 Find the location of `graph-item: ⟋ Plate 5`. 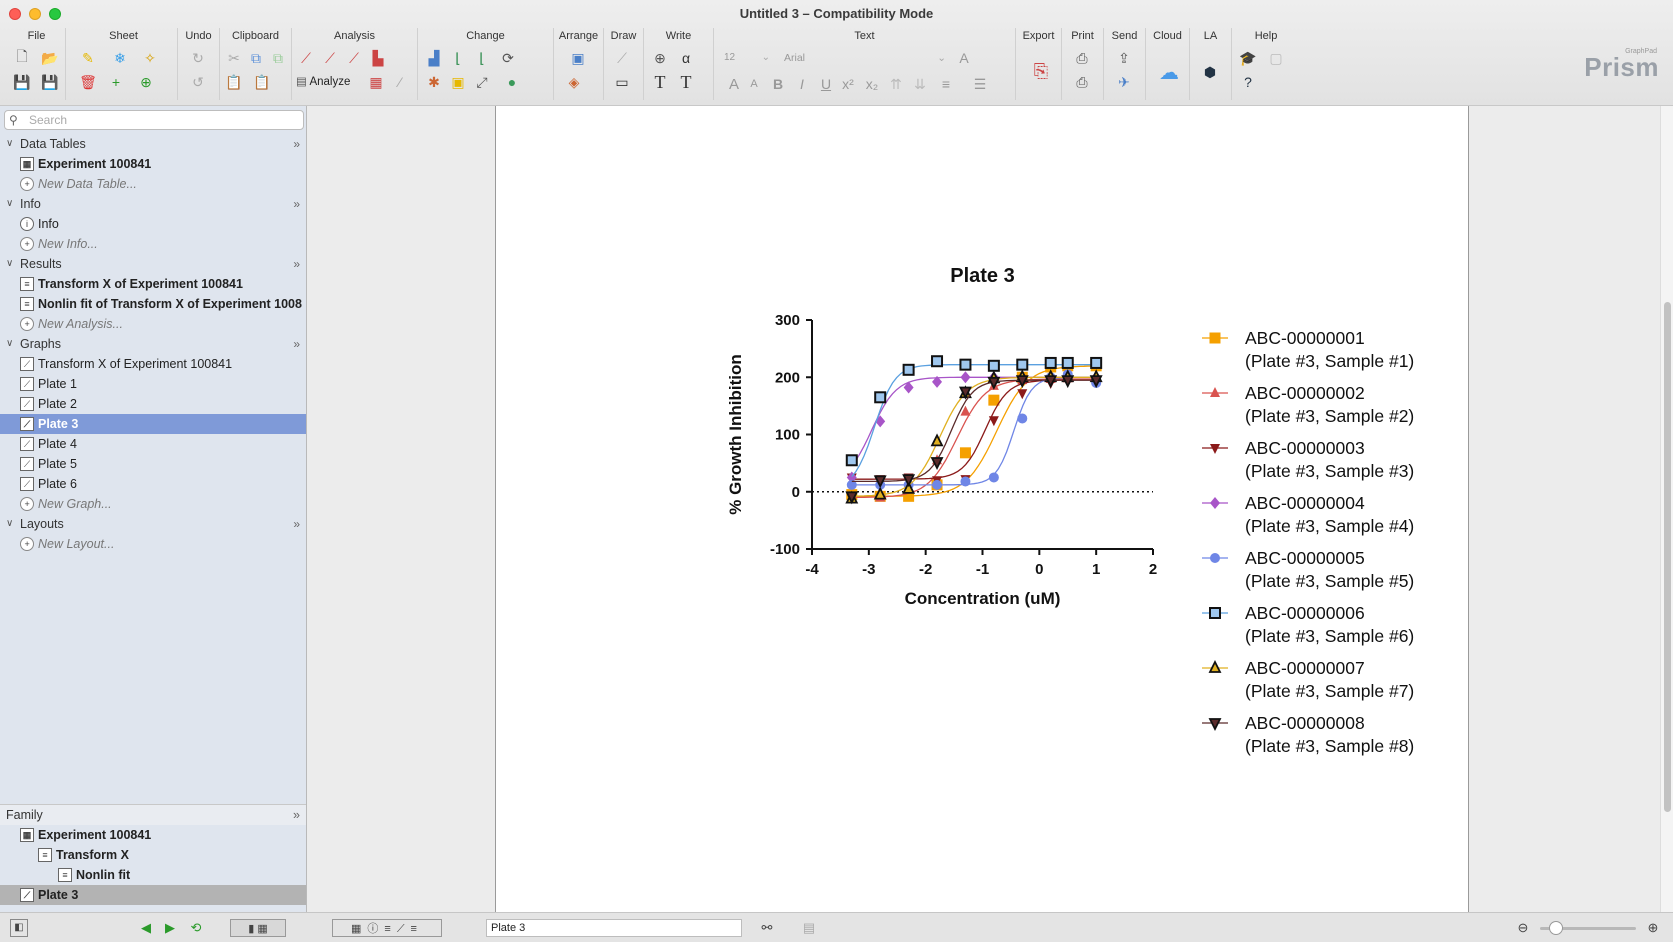

graph-item: ⟋ Plate 5 is located at coordinates (153, 464).